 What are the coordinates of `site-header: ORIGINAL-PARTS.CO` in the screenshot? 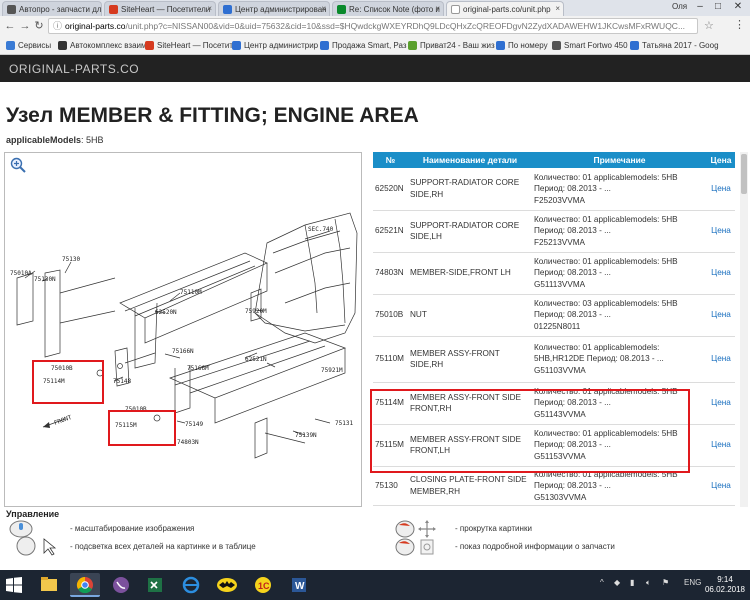 It's located at (375, 68).